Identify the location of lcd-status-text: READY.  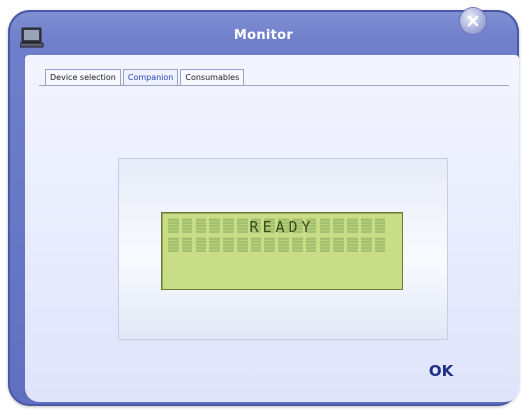
(282, 227).